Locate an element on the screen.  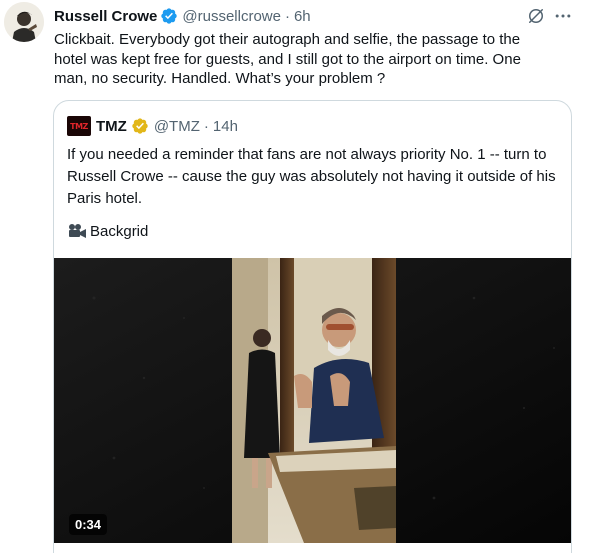
quoted-author-handle: @TMZ is located at coordinates (177, 126).